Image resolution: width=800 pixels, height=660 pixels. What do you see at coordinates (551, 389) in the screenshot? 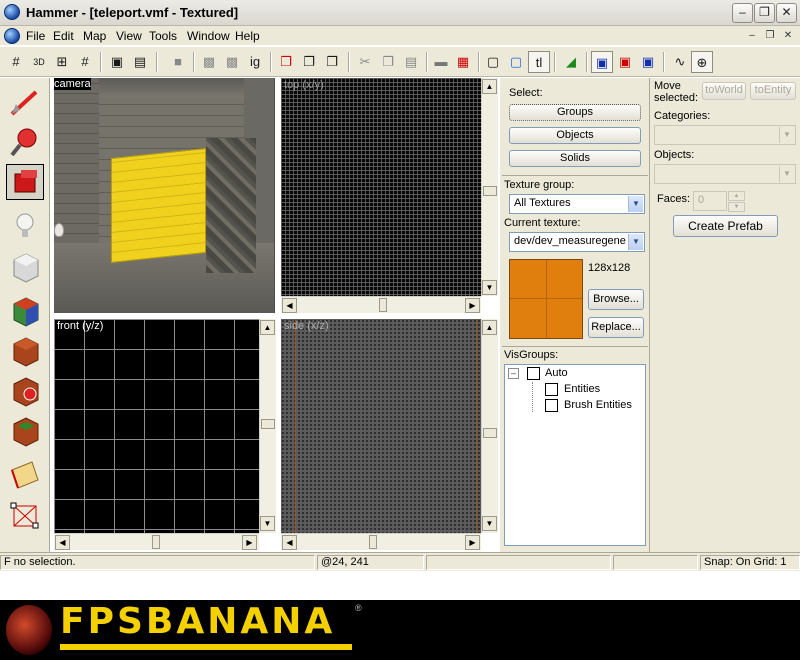
I see `visgroup-entities-checkbox` at bounding box center [551, 389].